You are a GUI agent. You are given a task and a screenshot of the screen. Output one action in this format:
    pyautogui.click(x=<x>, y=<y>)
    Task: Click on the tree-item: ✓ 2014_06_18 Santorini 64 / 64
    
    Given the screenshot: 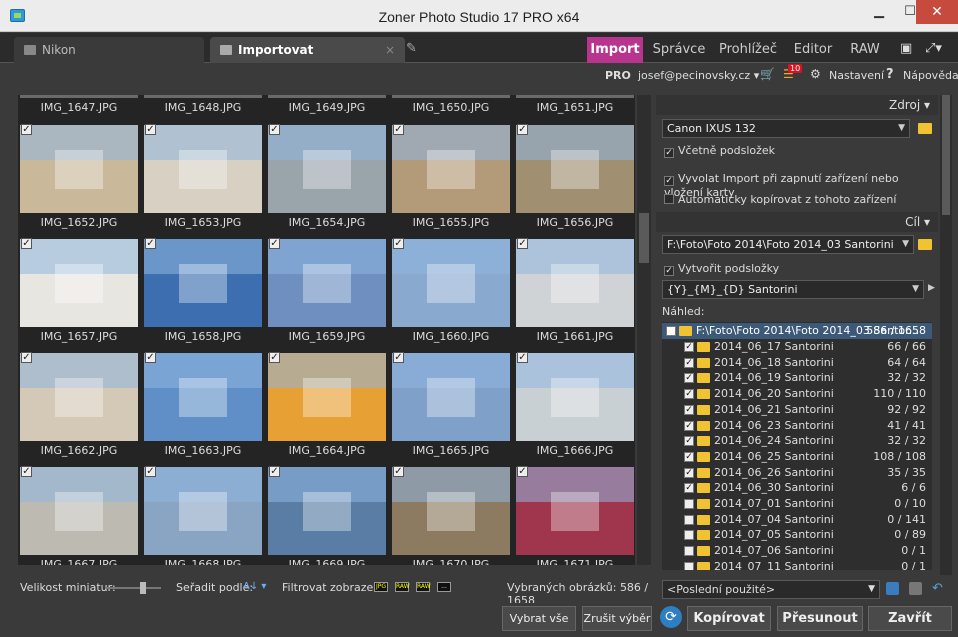 What is the action you would take?
    pyautogui.click(x=797, y=363)
    